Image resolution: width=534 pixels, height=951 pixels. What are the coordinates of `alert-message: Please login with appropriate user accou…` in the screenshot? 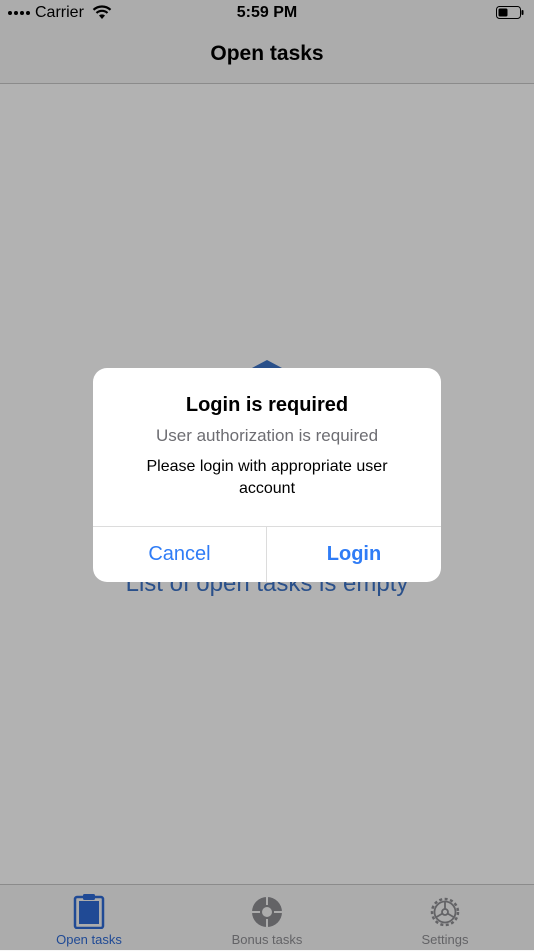 It's located at (267, 477).